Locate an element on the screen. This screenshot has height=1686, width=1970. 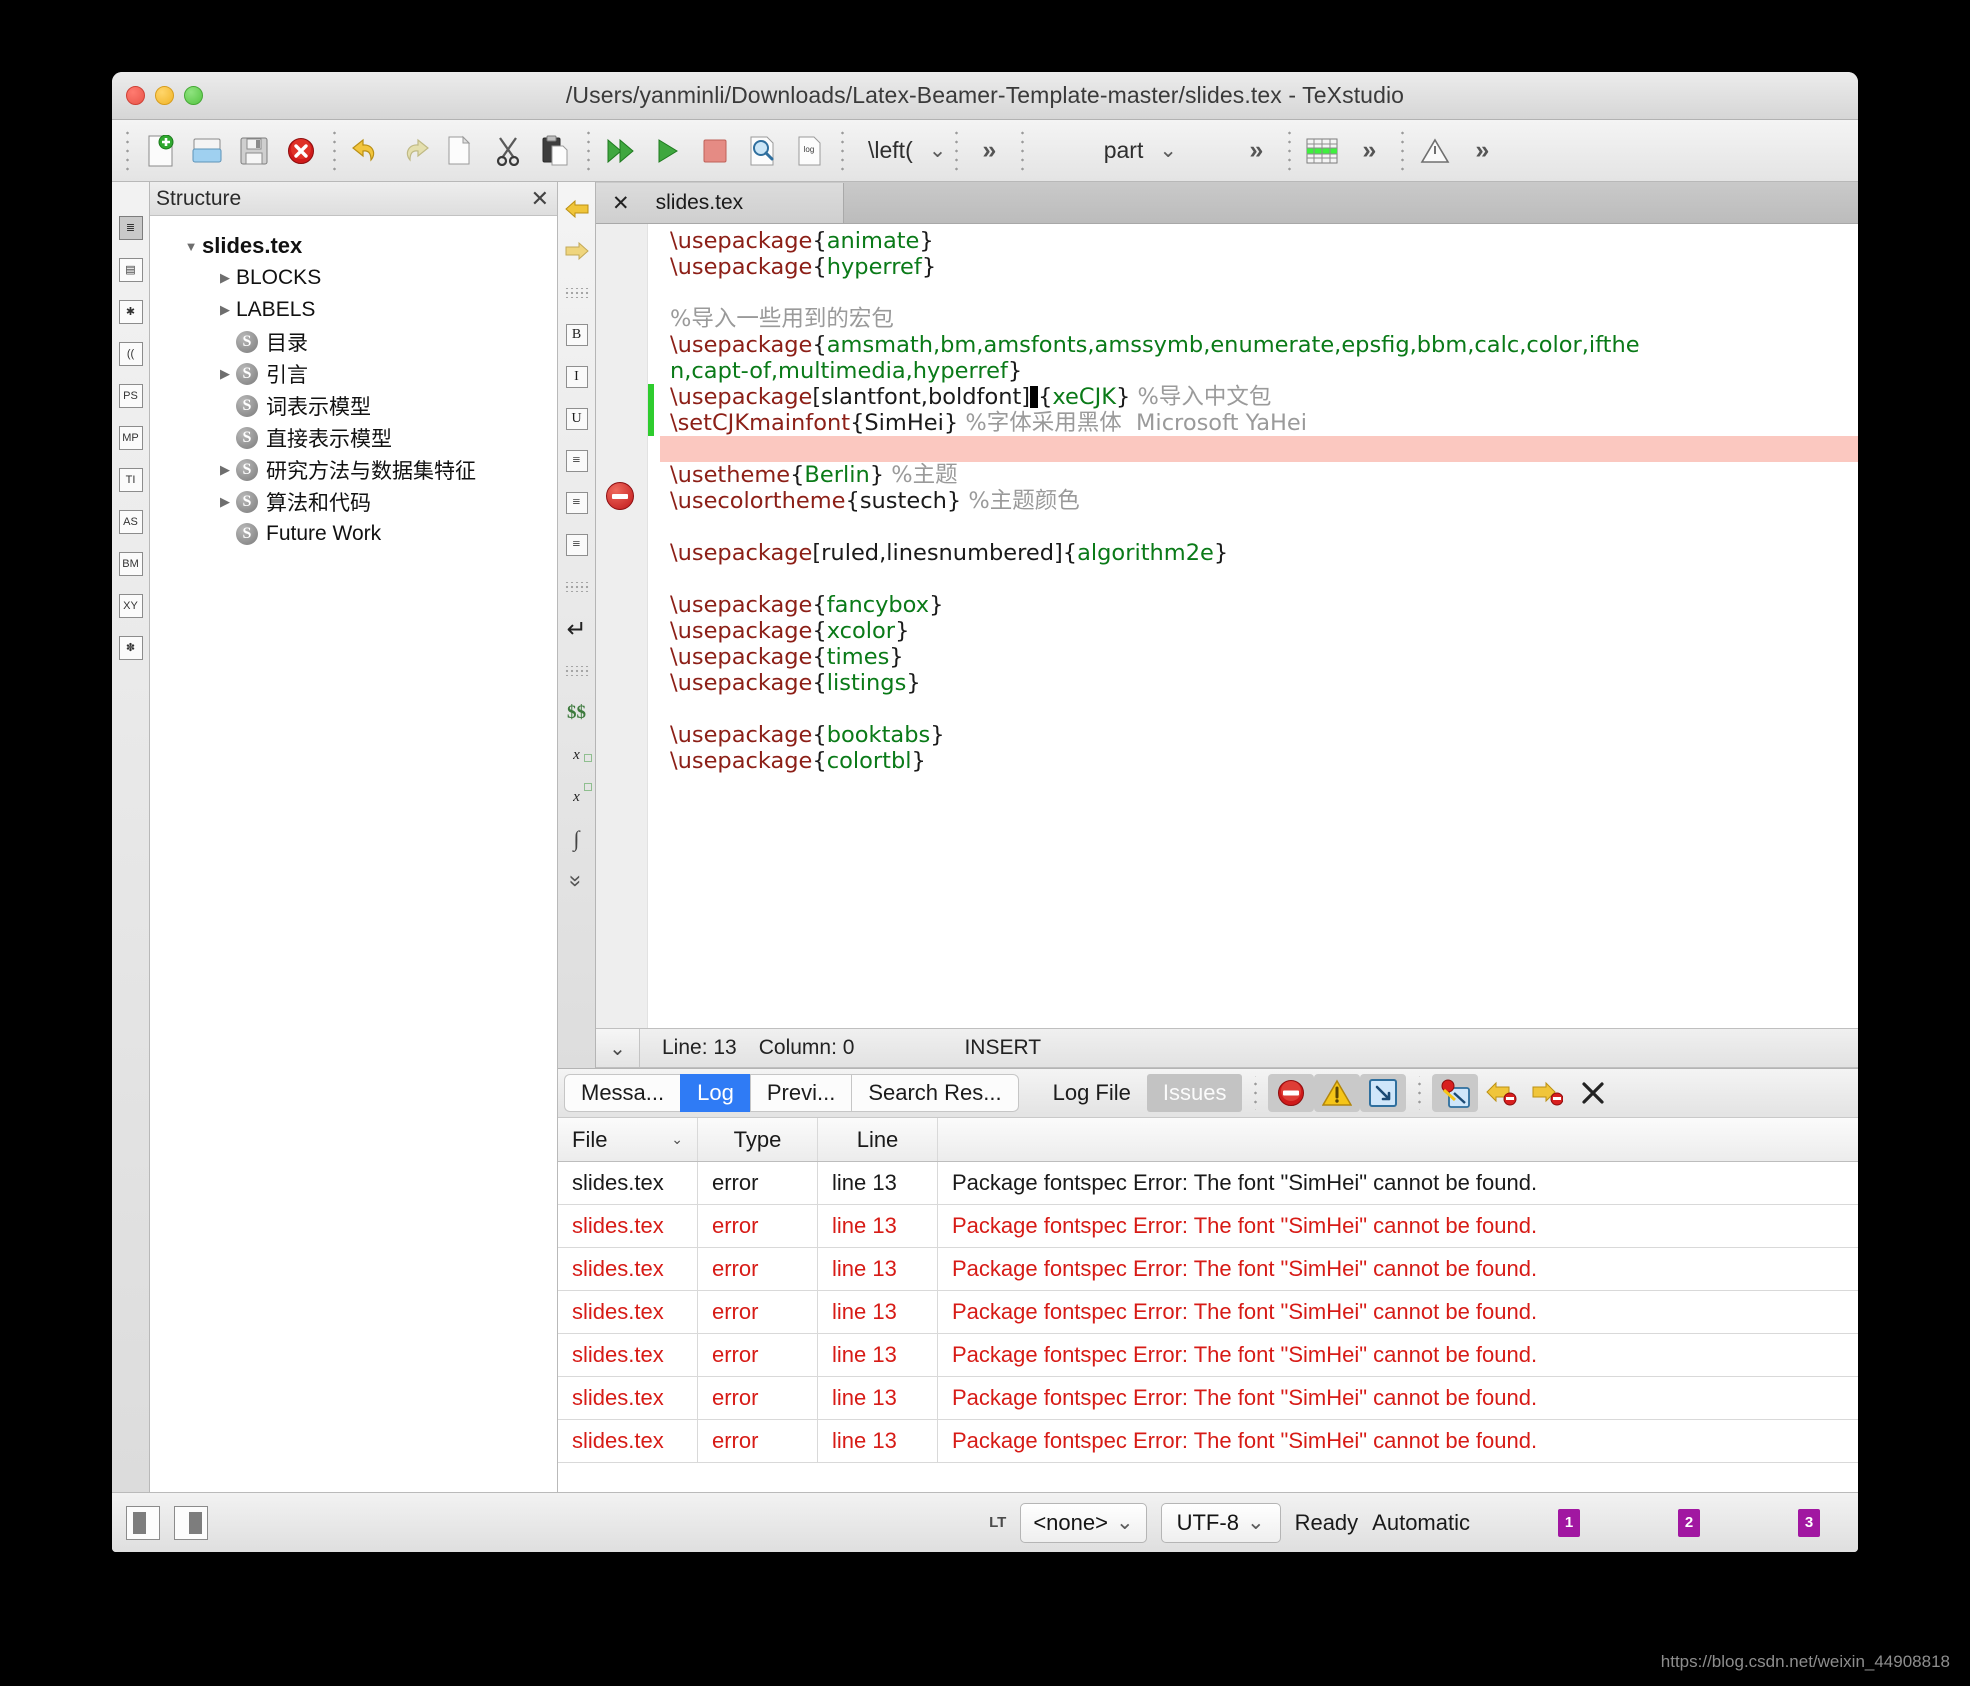
math-warning-icon is located at coordinates (1435, 151).